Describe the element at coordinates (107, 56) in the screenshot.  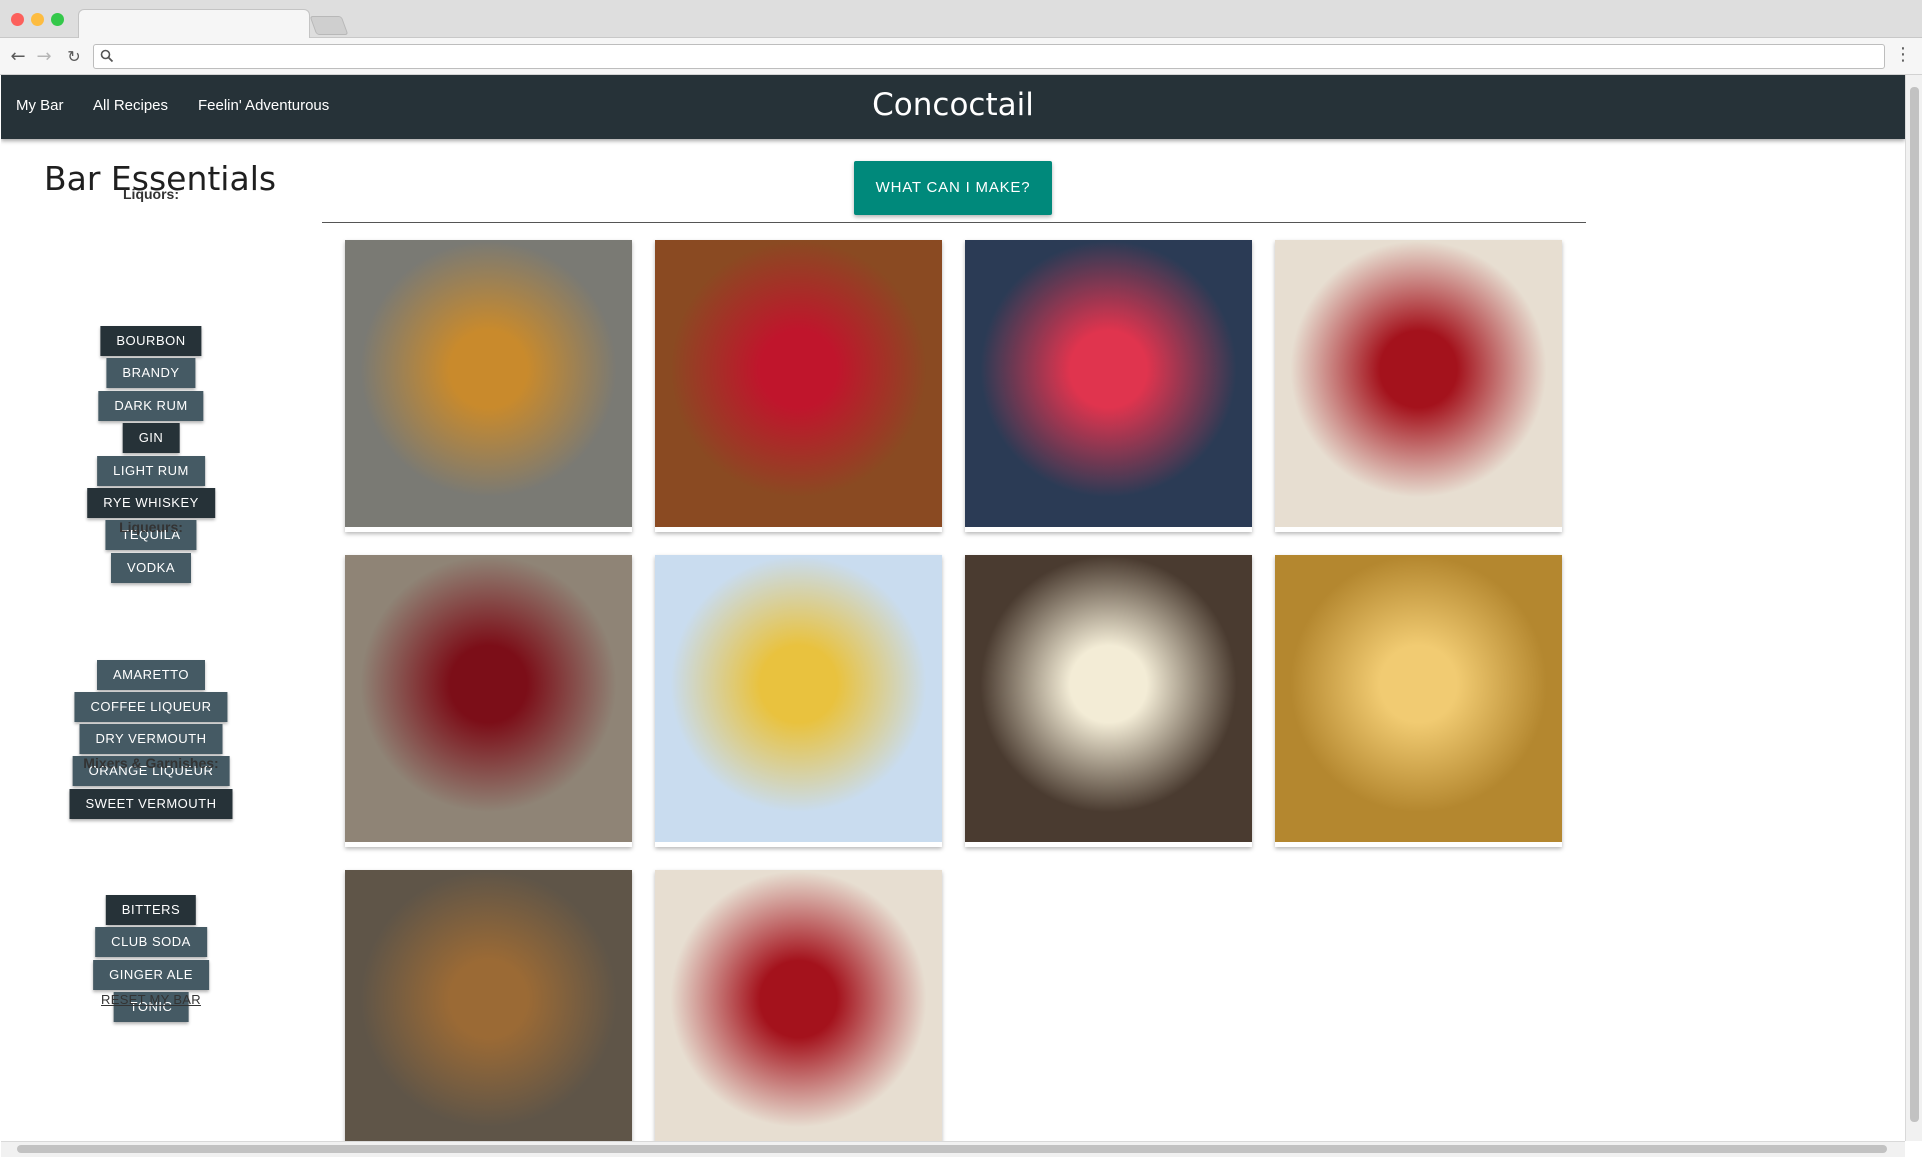
I see `search-icon` at that location.